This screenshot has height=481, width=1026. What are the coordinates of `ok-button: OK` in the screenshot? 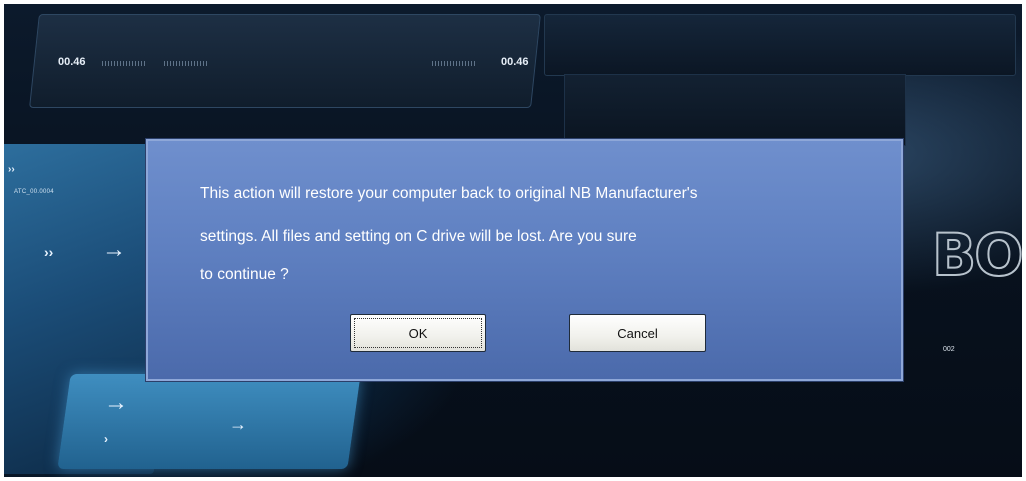 It's located at (418, 333).